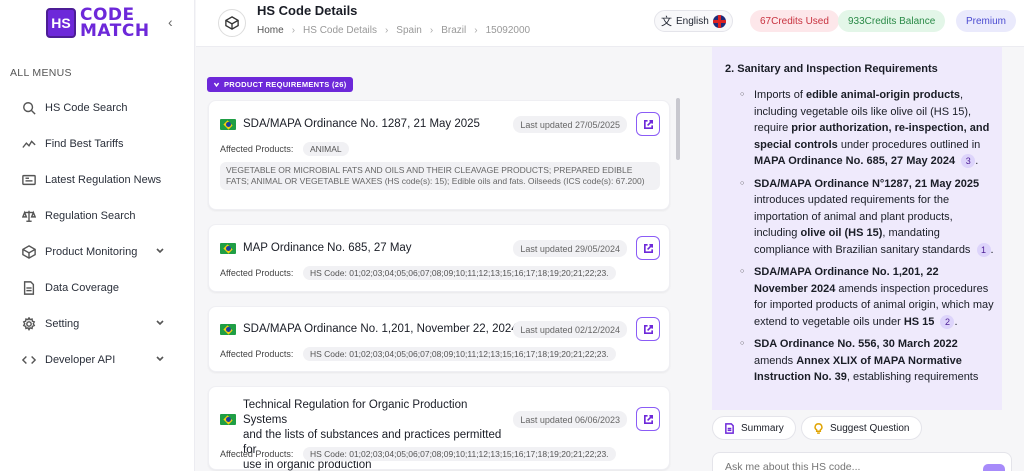 The image size is (1024, 471). Describe the element at coordinates (508, 30) in the screenshot. I see `breadcrumb-hs-code: 15092000` at that location.